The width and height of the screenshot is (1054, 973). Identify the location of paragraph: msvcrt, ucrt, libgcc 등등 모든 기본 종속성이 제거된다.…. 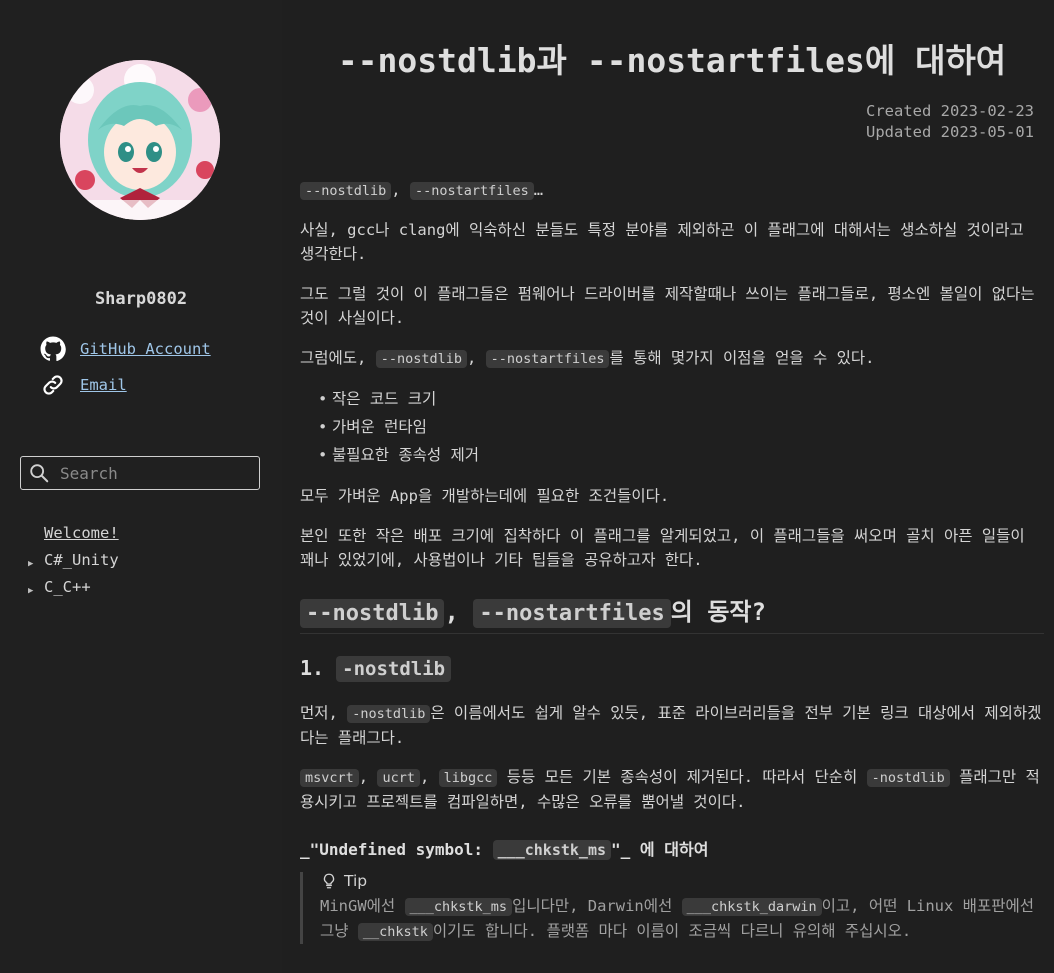
(670, 789).